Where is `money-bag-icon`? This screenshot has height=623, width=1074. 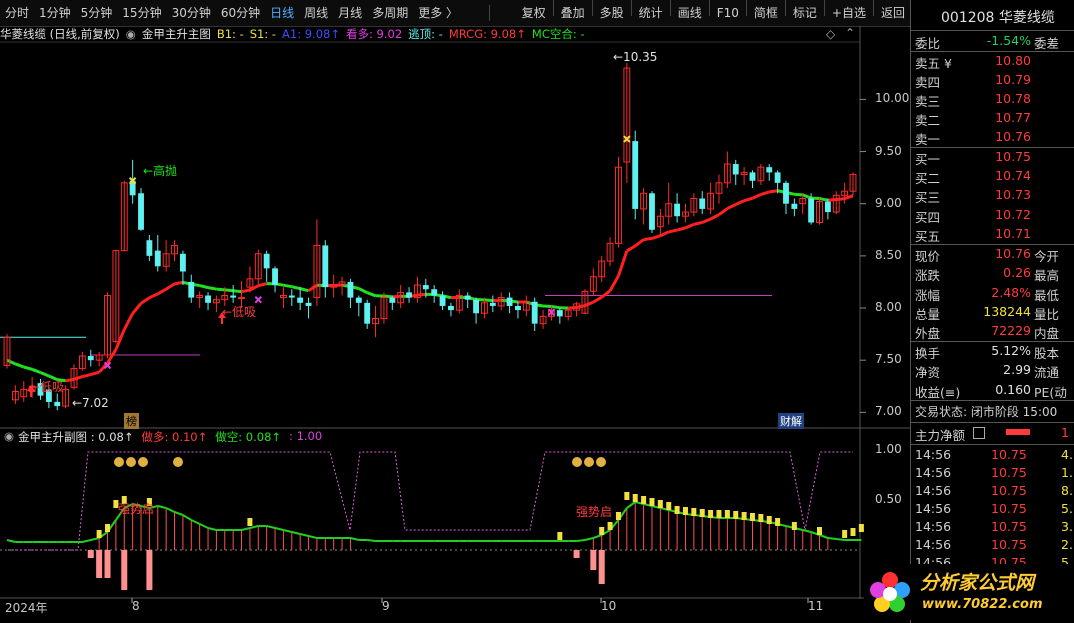 money-bag-icon is located at coordinates (589, 462).